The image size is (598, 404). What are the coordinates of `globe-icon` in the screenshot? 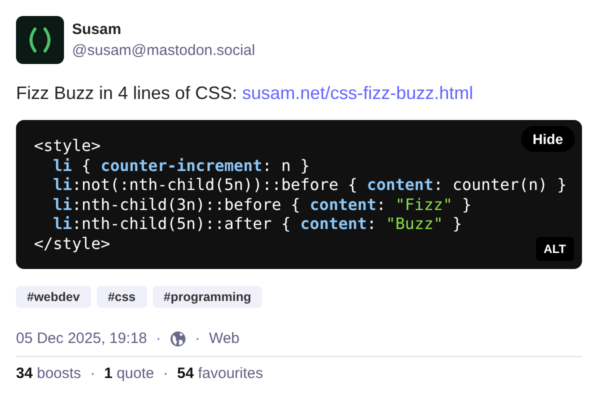 It's located at (178, 338).